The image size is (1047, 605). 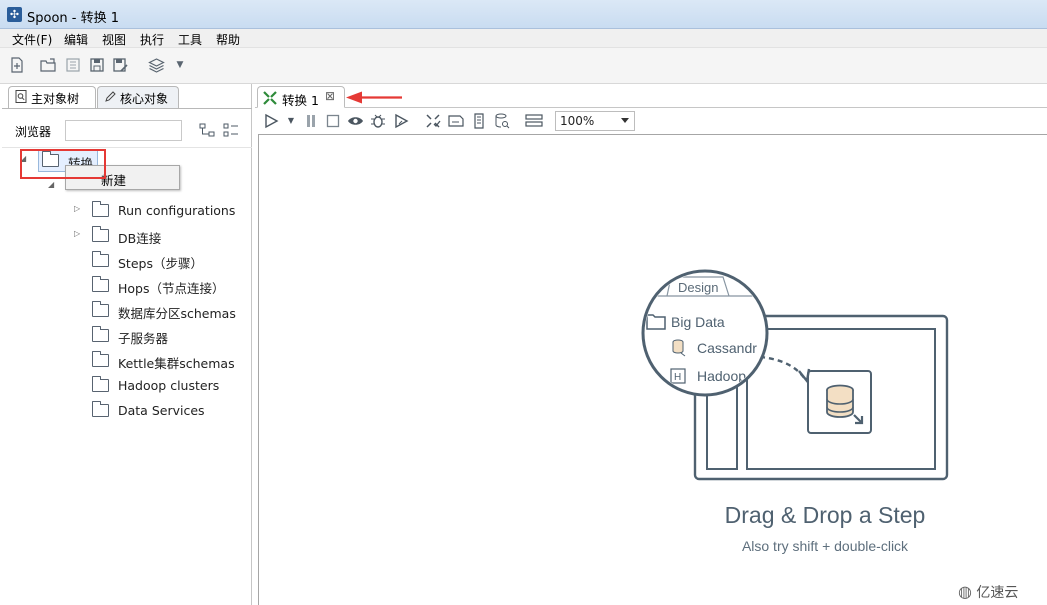 I want to click on menu-bar: 文件(F) 编辑 视图 执行 工具 帮助, so click(x=523, y=38).